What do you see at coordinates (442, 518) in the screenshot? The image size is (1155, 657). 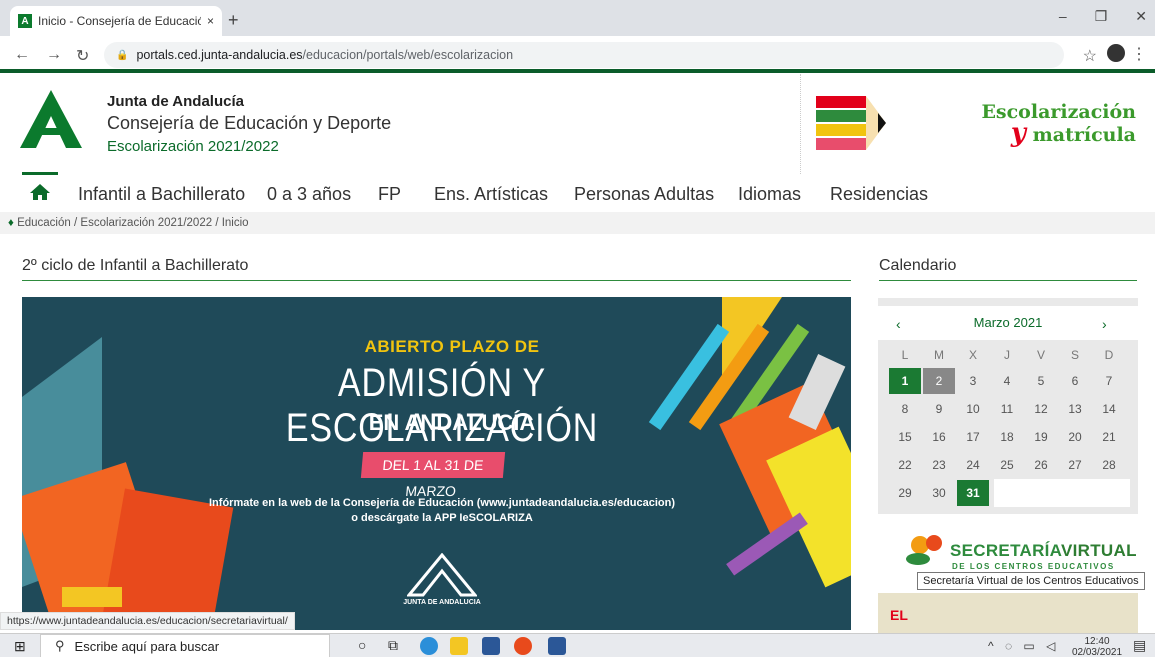 I see `hero-info2: o descárgate la APP IeSCOLARIZA` at bounding box center [442, 518].